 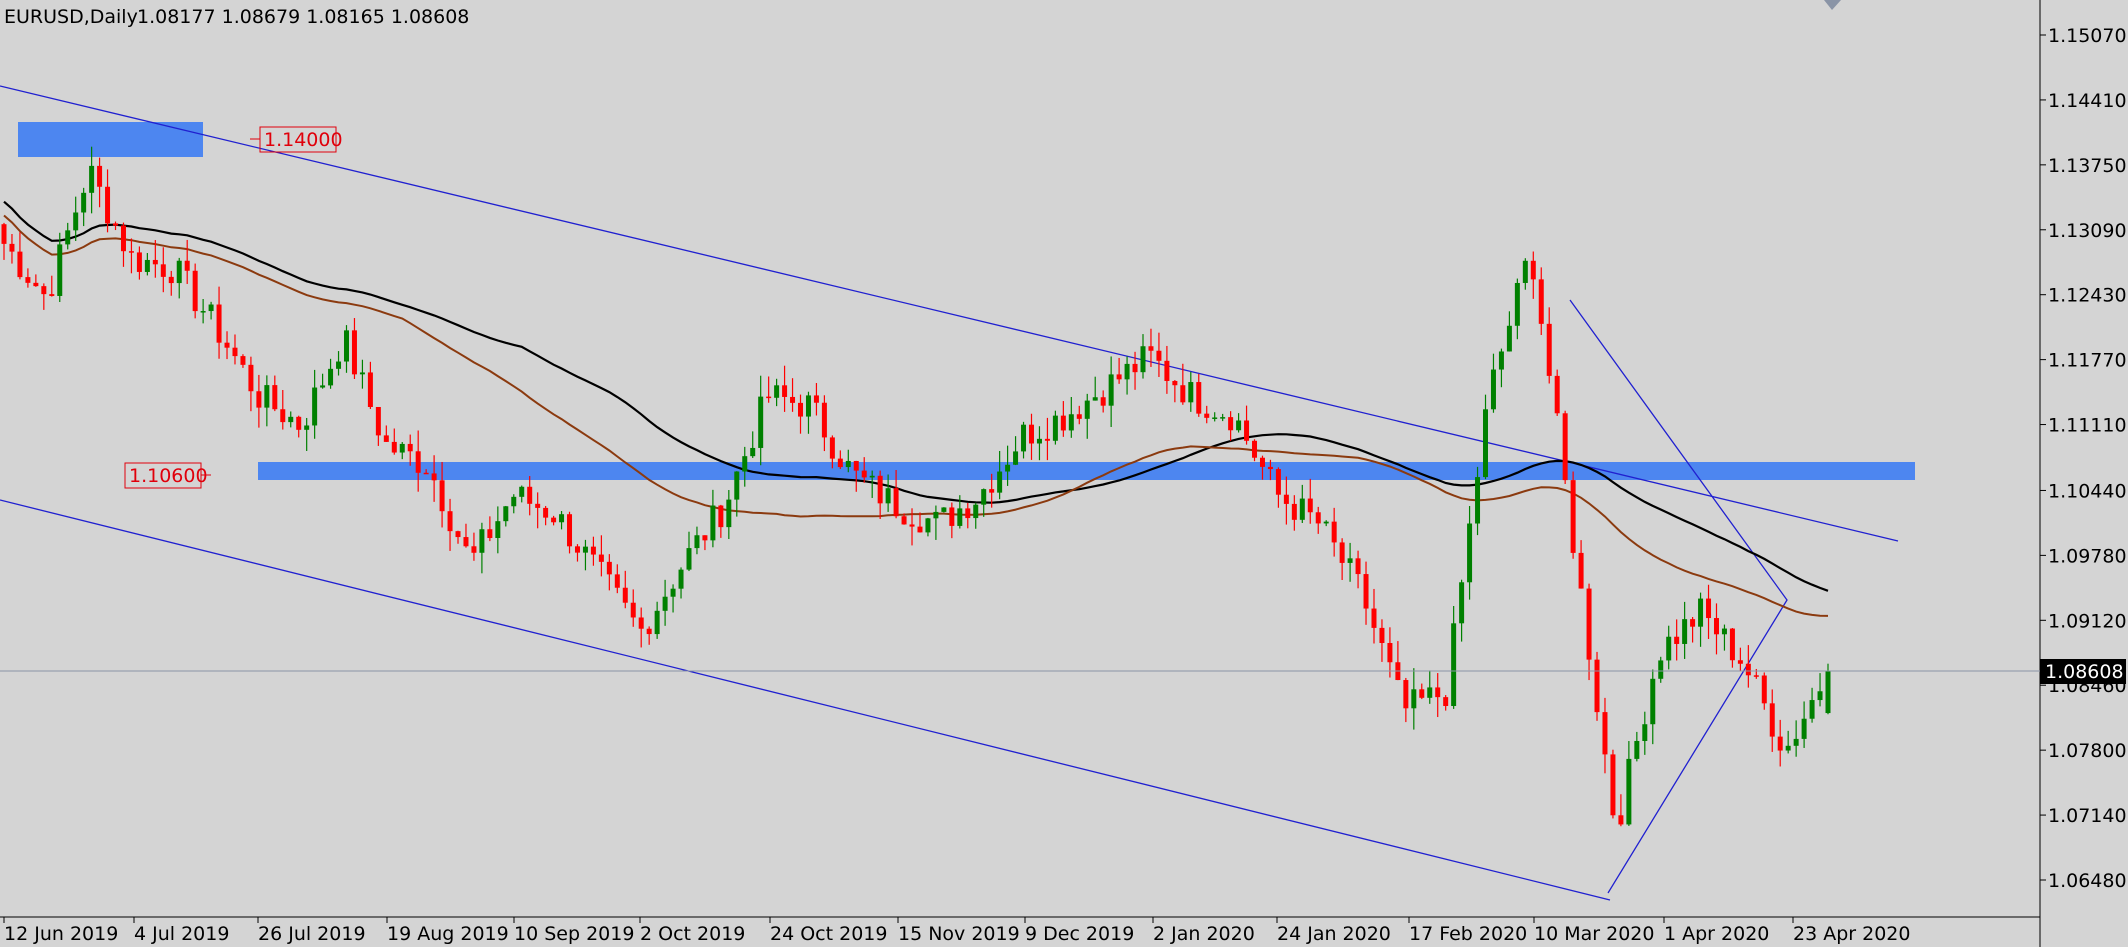 What do you see at coordinates (1716, 934) in the screenshot?
I see `time-tick-label: 1 Apr 2020` at bounding box center [1716, 934].